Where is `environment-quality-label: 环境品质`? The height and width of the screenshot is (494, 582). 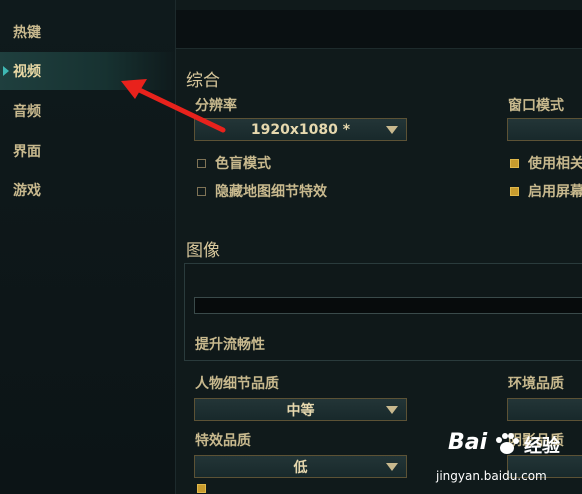
environment-quality-label: 环境品质 is located at coordinates (536, 384).